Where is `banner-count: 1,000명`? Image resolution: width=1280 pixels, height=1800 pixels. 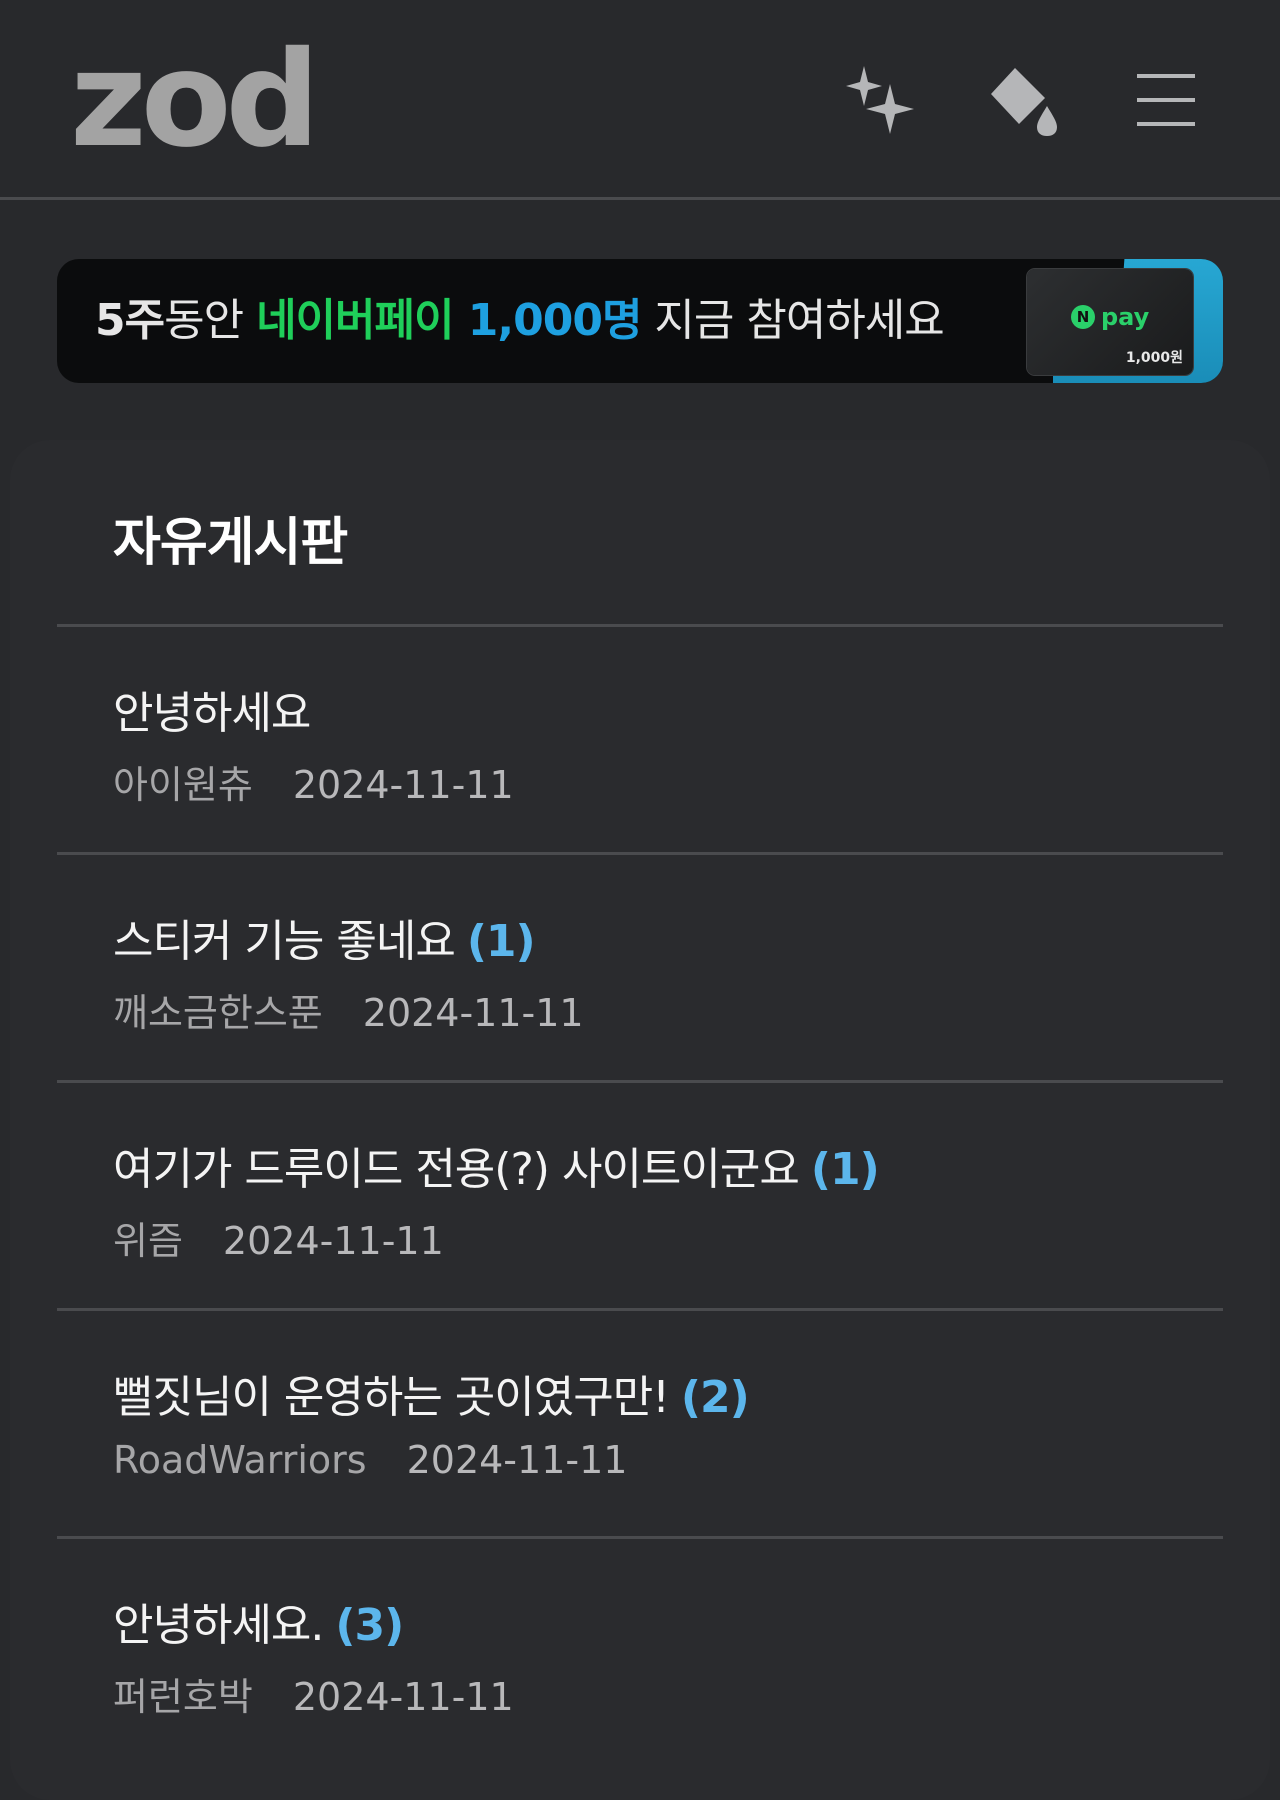 banner-count: 1,000명 is located at coordinates (555, 320).